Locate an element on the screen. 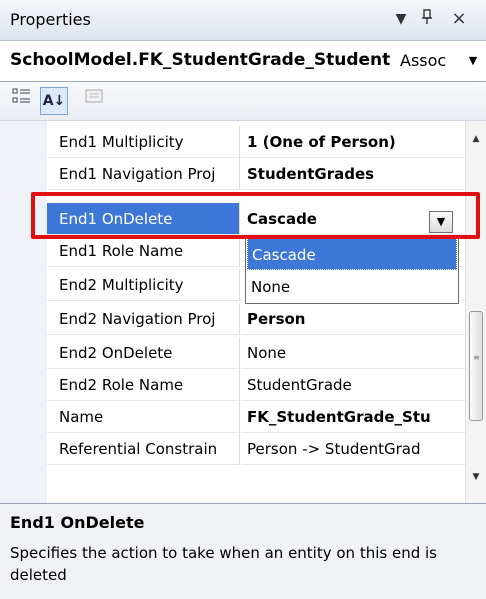  grip-icon: ≡ is located at coordinates (476, 357).